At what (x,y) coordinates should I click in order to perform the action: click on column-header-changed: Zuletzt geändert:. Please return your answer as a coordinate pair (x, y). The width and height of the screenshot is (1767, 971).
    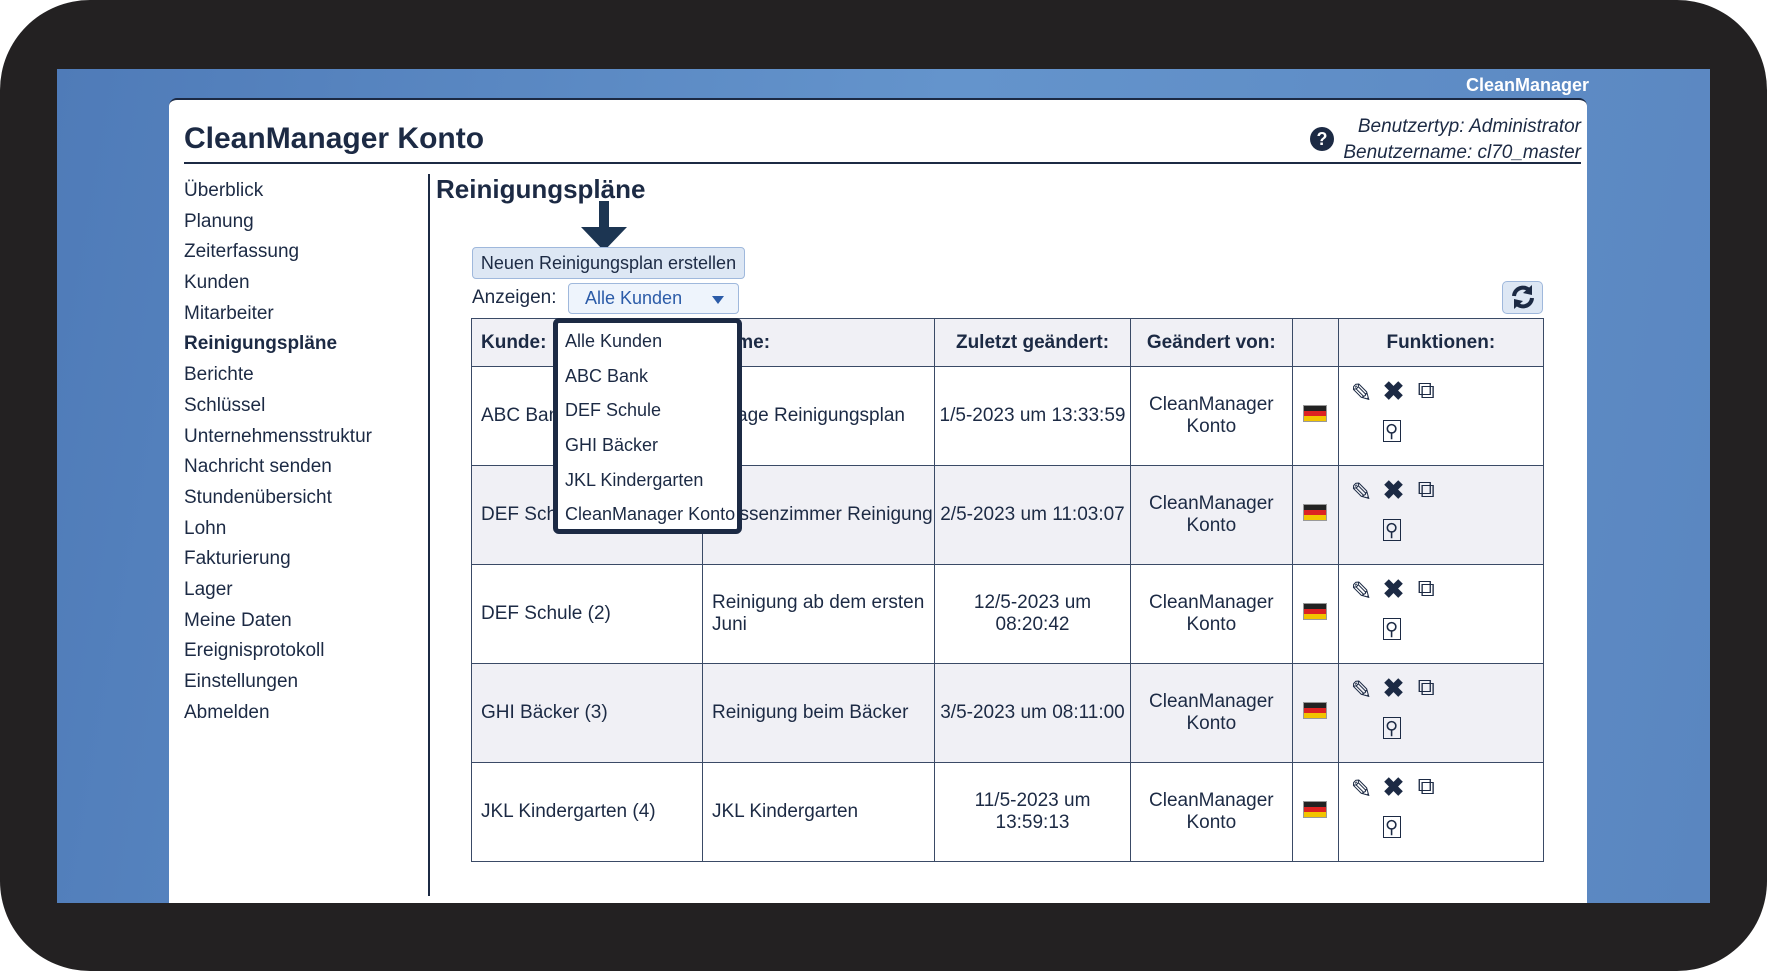
    Looking at the image, I should click on (1032, 342).